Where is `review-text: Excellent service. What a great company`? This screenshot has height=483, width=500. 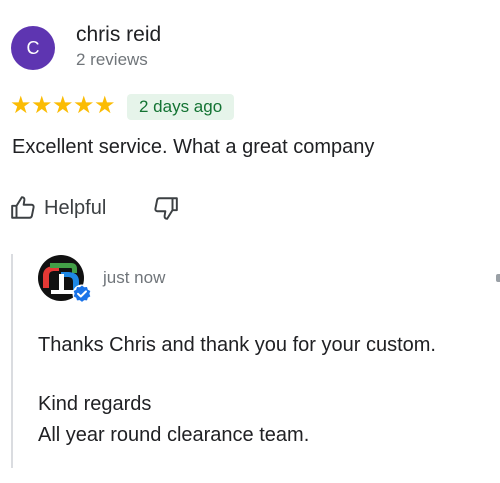
review-text: Excellent service. What a great company is located at coordinates (193, 147).